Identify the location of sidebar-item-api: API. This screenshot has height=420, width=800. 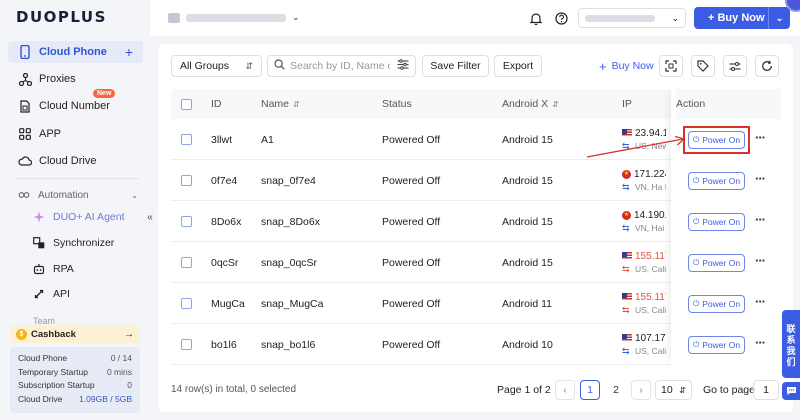
(85, 294).